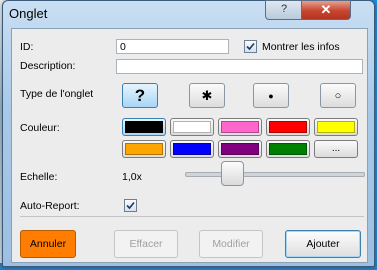 Image resolution: width=377 pixels, height=270 pixels. Describe the element at coordinates (27, 47) in the screenshot. I see `id-label: ID:` at that location.